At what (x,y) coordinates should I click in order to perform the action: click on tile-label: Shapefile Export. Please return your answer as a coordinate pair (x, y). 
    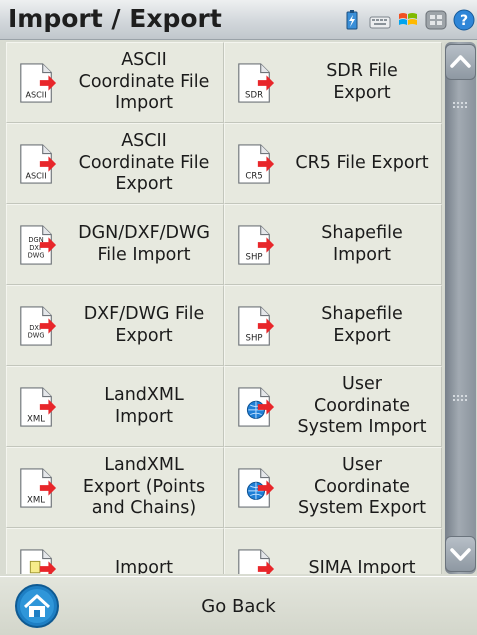
    Looking at the image, I should click on (362, 325).